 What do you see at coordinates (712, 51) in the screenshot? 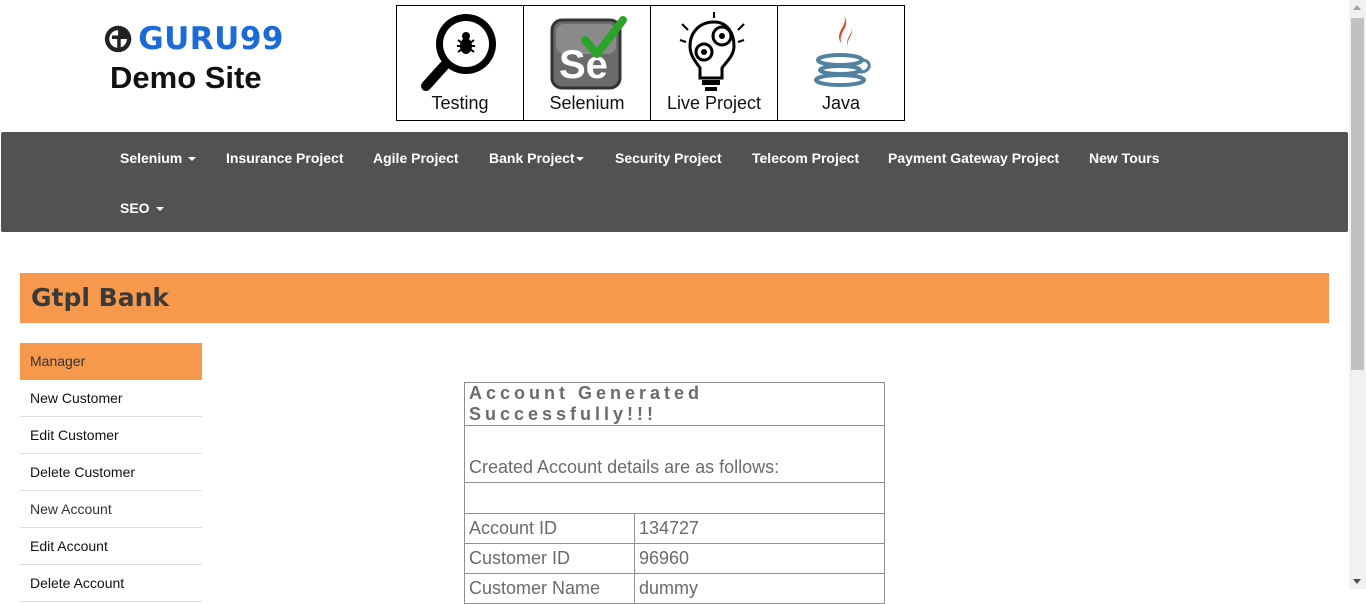
I see `lightbulb-gears-icon` at bounding box center [712, 51].